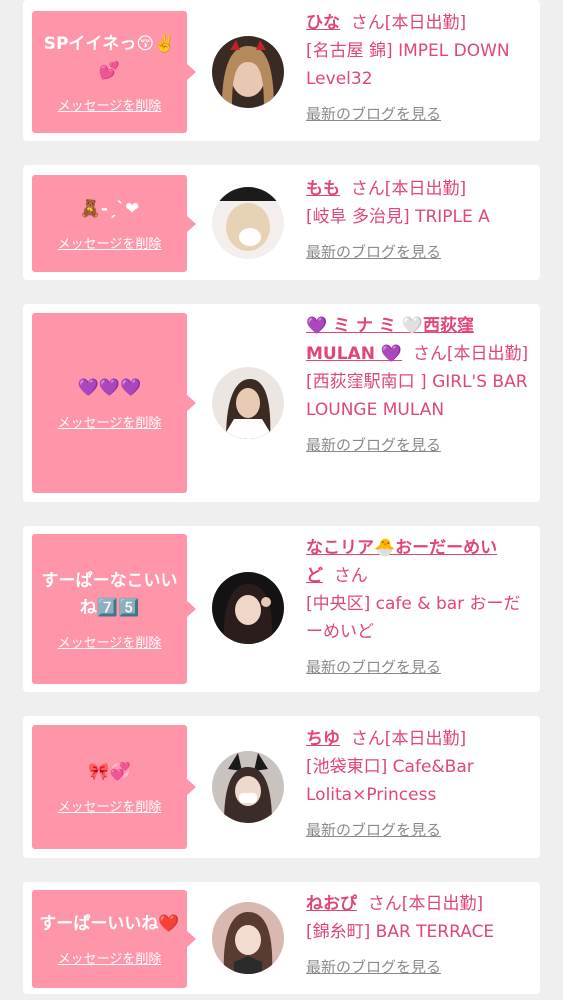  I want to click on cast-name-link: もも, so click(323, 189).